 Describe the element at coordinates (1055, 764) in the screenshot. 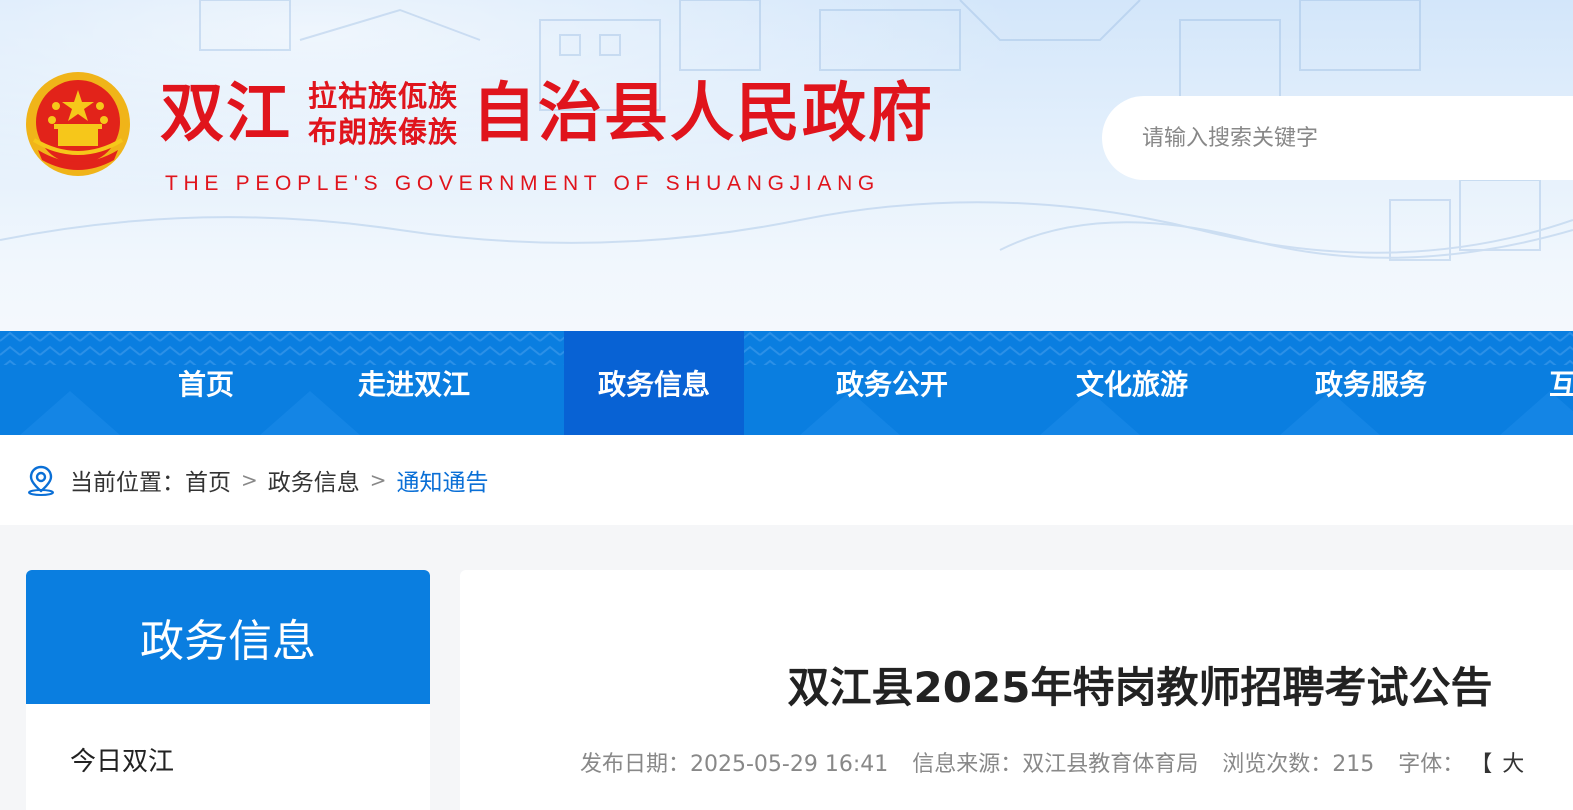

I see `info-source: 信息来源：双江县教育体育局` at that location.